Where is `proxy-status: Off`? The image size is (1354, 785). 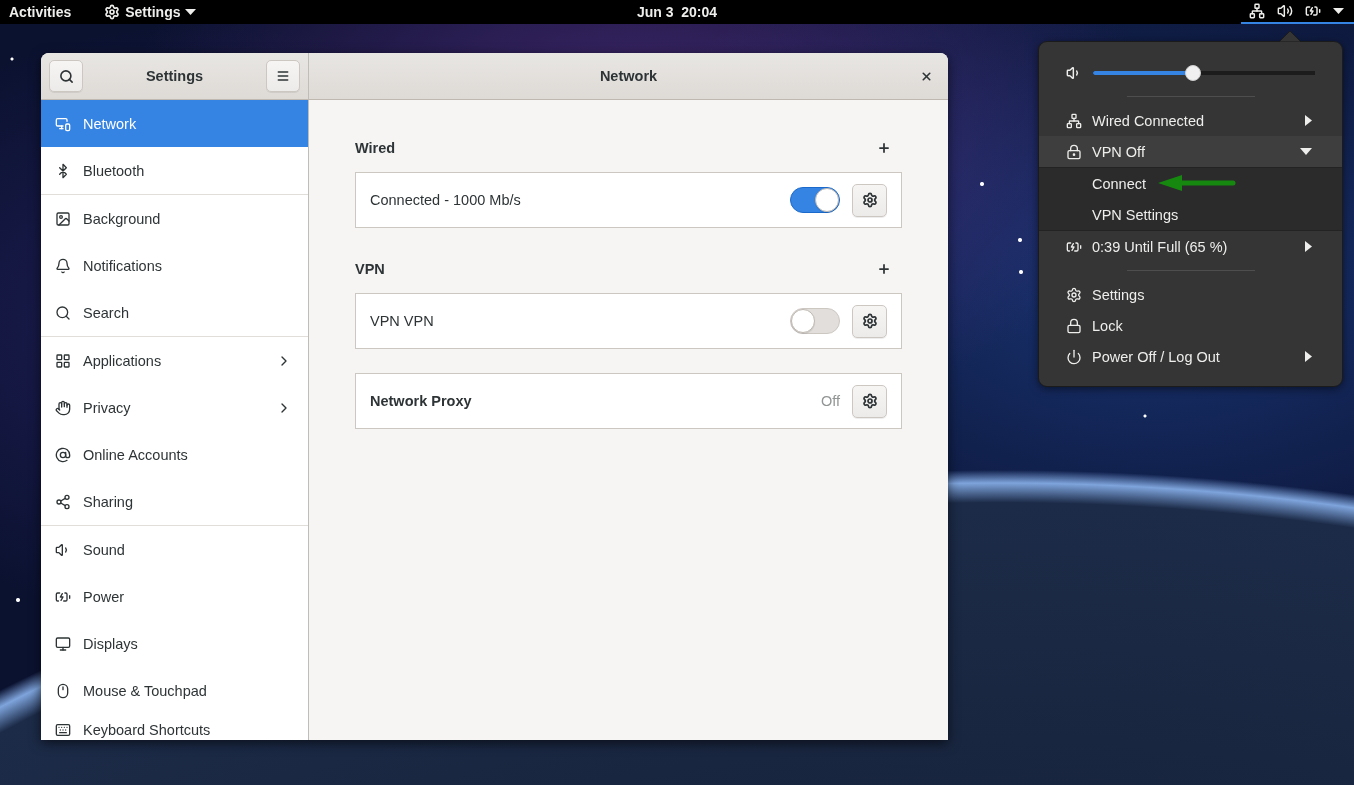 proxy-status: Off is located at coordinates (830, 401).